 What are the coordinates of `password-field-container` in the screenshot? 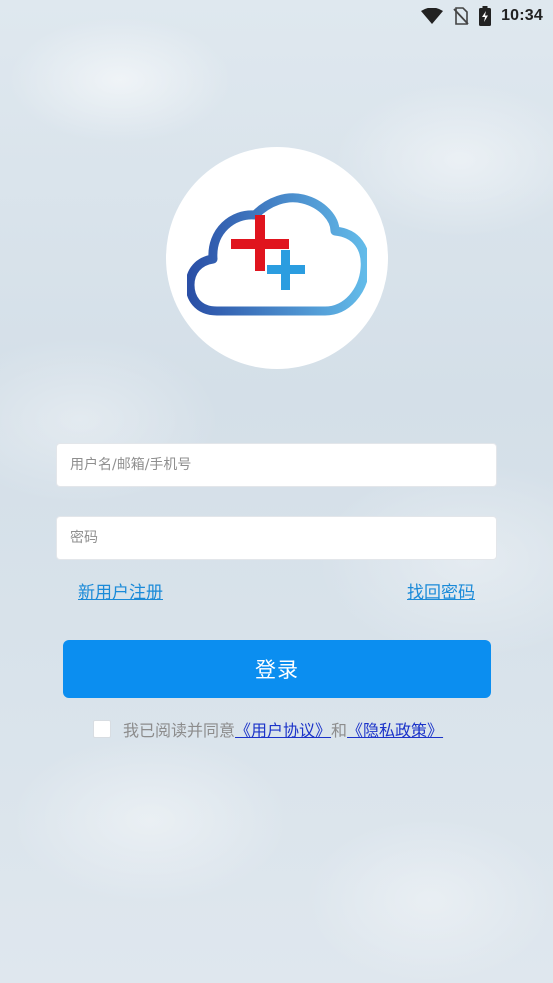 It's located at (276, 538).